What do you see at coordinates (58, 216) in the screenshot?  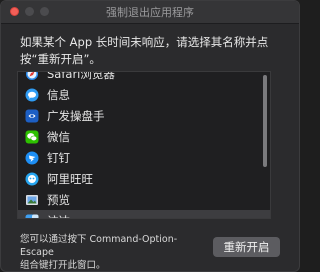 I see `app-label: 访达` at bounding box center [58, 216].